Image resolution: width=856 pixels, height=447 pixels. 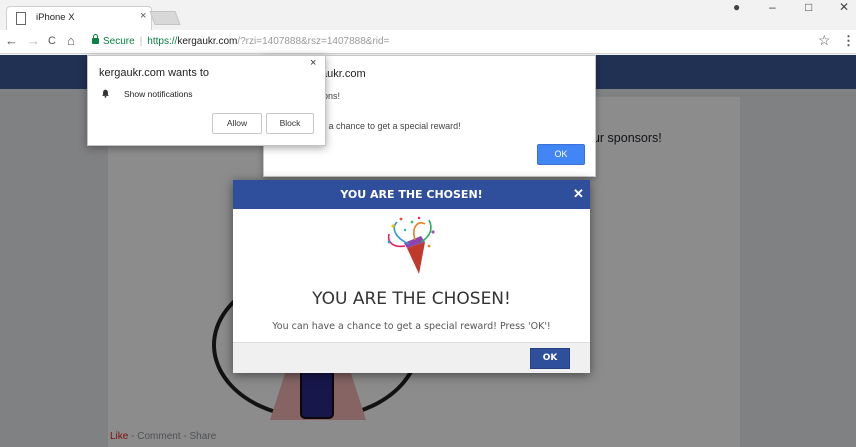 What do you see at coordinates (313, 63) in the screenshot?
I see `permission-close-icon: ×` at bounding box center [313, 63].